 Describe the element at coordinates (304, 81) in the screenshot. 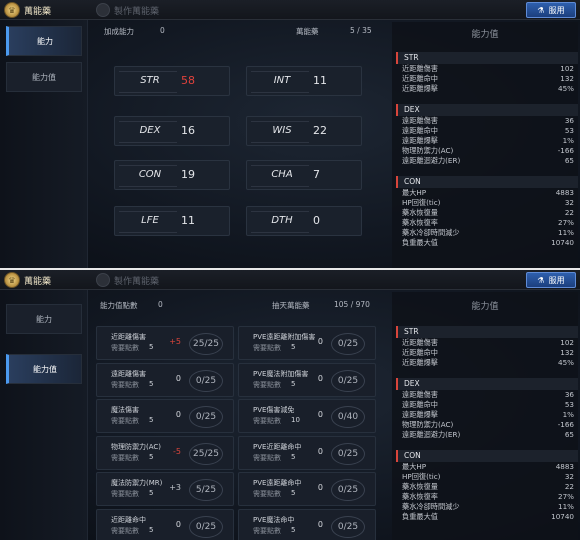

I see `stat-box-int: INT 11` at that location.